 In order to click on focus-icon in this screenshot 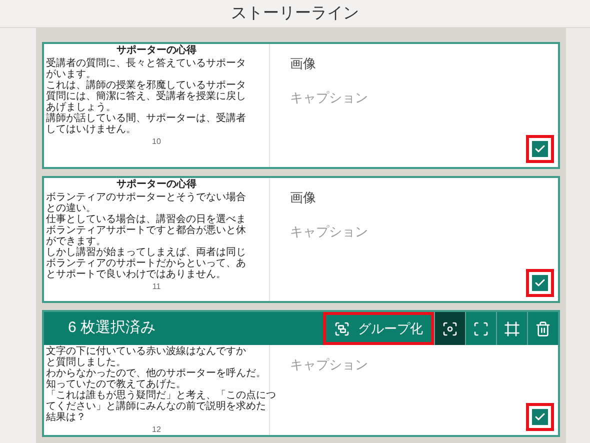, I will do `click(450, 328)`.